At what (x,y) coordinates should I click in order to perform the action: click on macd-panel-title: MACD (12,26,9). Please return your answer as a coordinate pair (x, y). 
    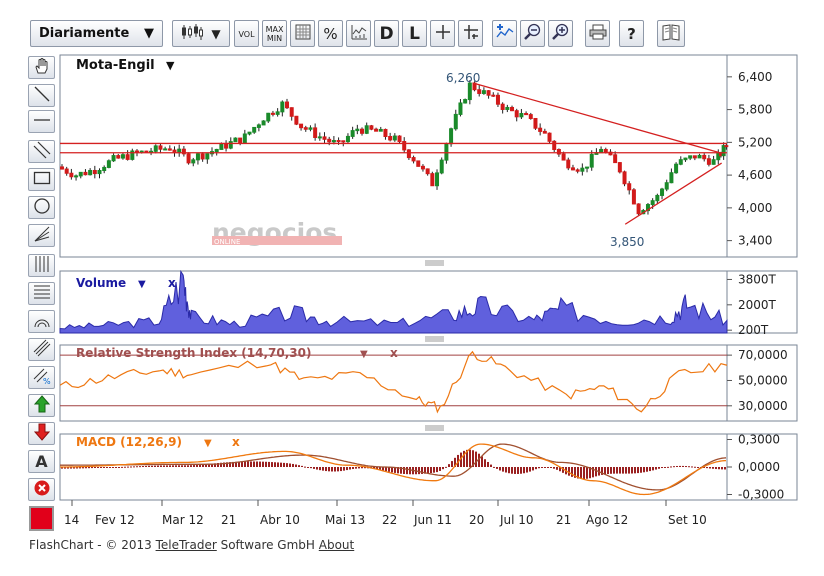
    Looking at the image, I should click on (129, 442).